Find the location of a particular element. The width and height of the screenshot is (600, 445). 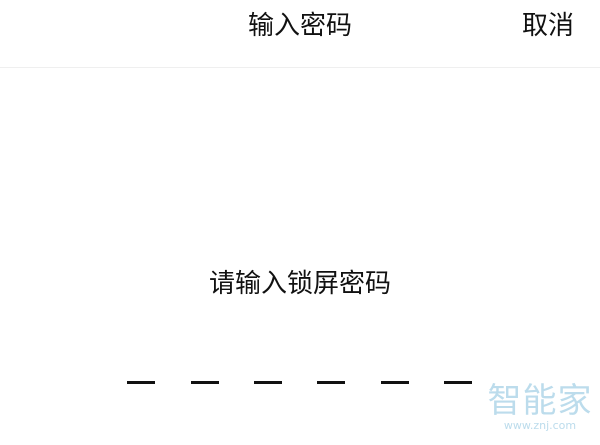

pin-input is located at coordinates (300, 383).